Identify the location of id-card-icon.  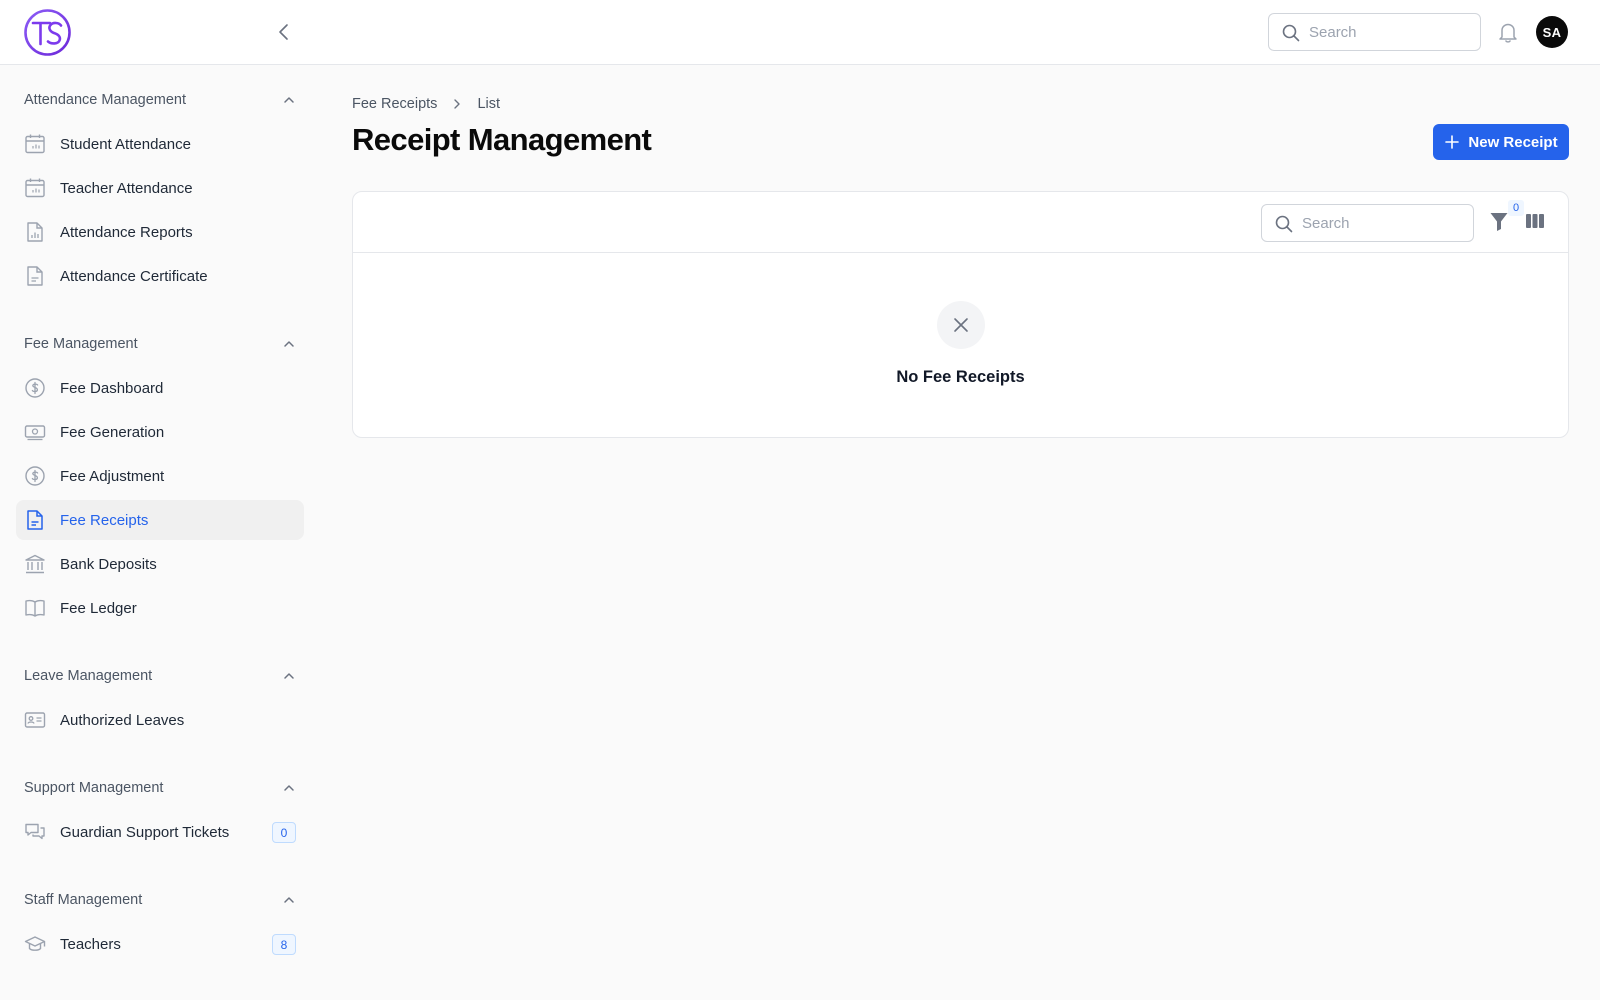
(35, 720).